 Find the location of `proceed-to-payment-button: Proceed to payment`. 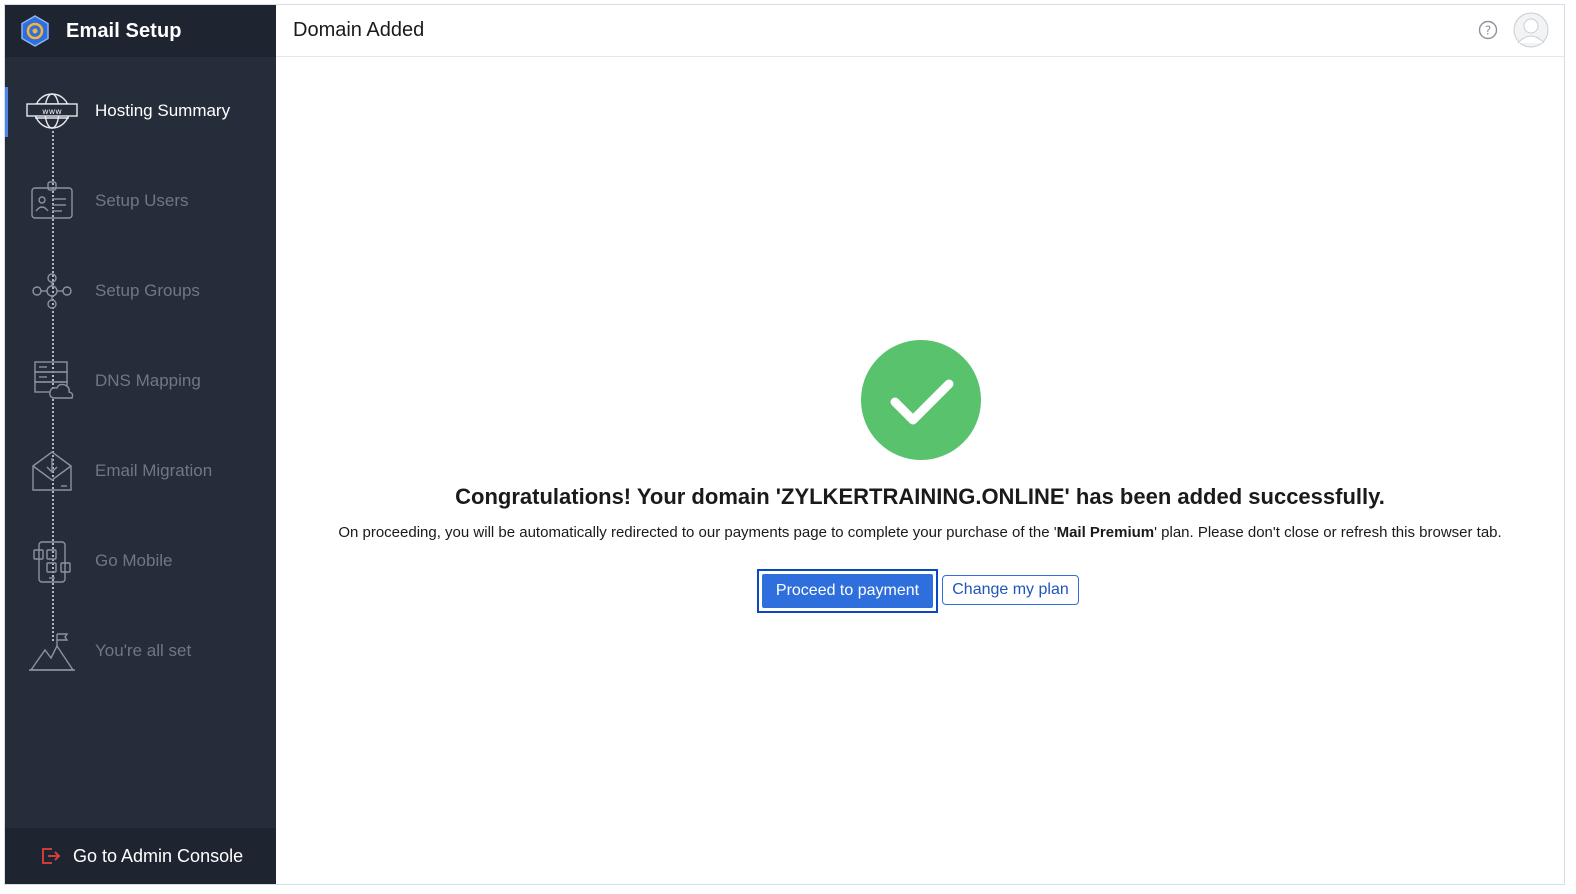

proceed-to-payment-button: Proceed to payment is located at coordinates (847, 591).